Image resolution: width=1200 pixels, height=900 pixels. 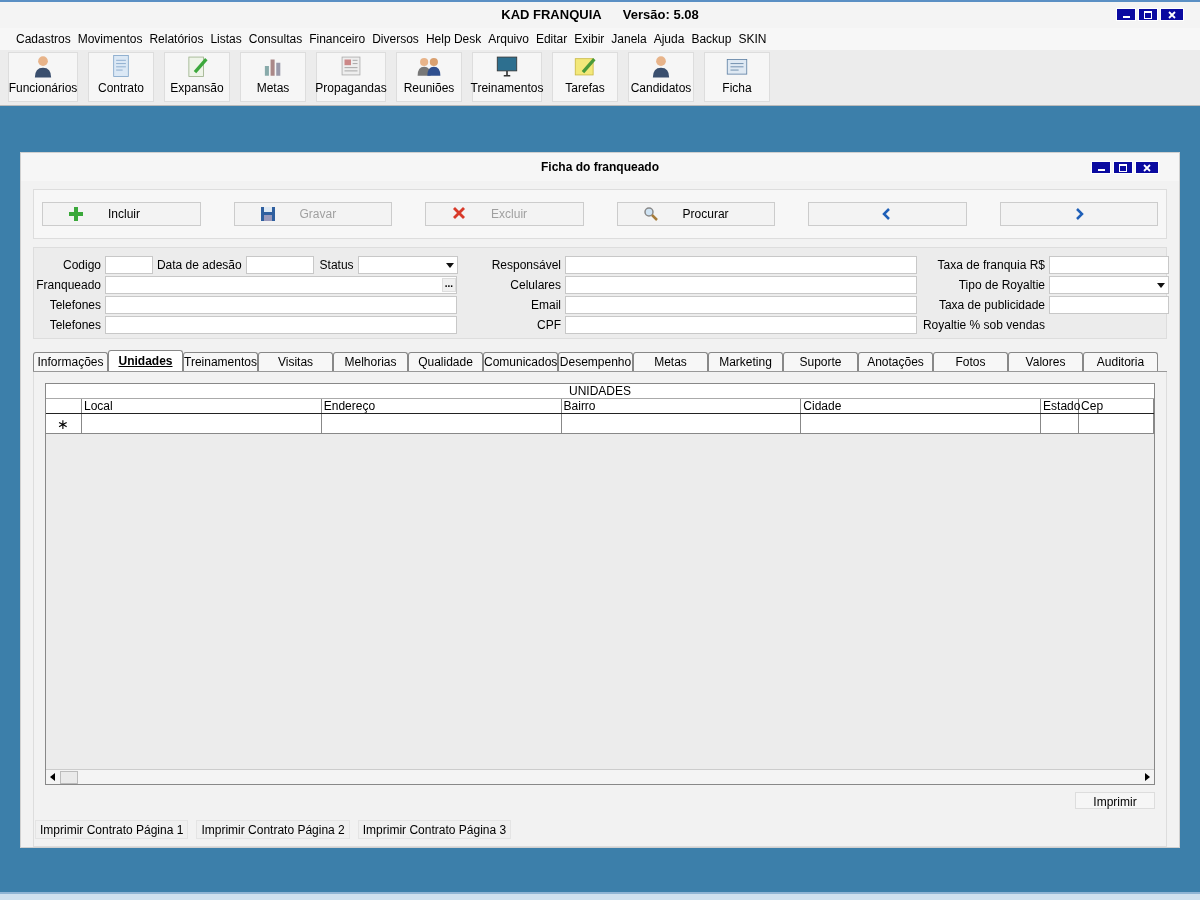 What do you see at coordinates (121, 77) in the screenshot?
I see `toolbar-button: Contrato` at bounding box center [121, 77].